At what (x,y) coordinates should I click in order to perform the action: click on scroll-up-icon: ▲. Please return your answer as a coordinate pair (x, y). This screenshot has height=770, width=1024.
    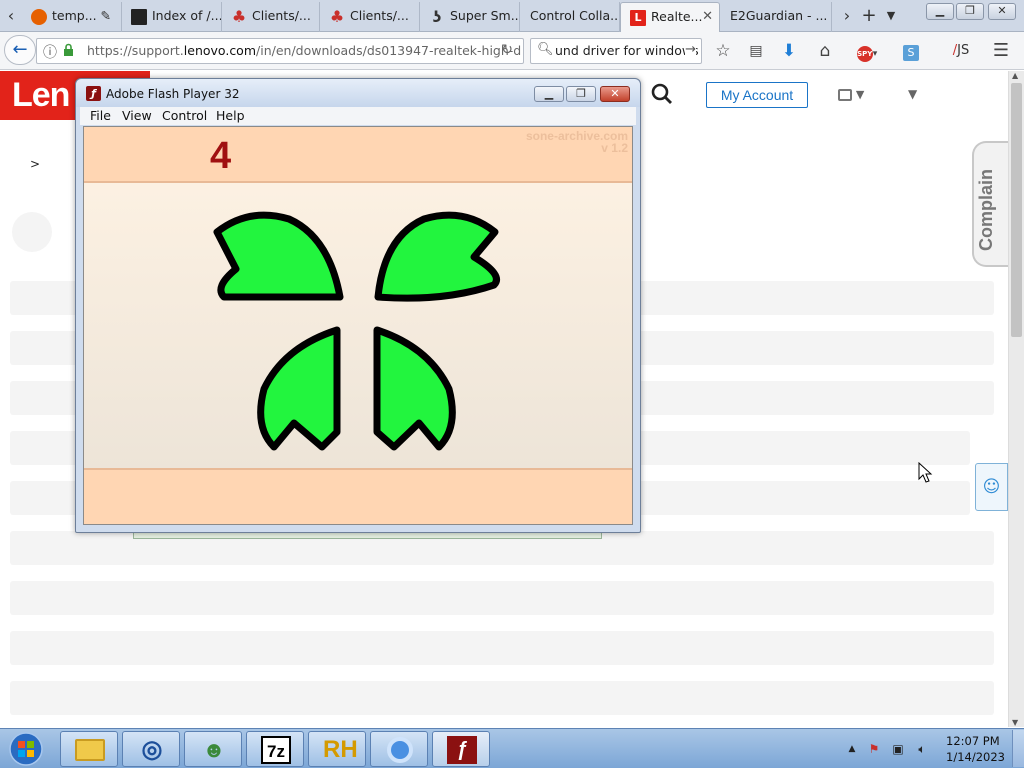
    Looking at the image, I should click on (1015, 75).